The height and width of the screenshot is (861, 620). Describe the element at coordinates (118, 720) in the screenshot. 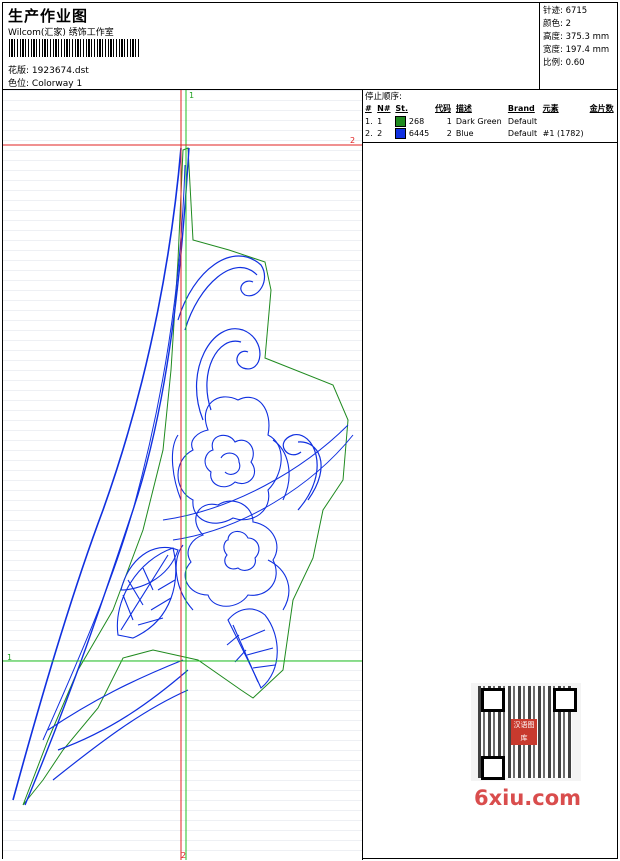

I see `blue-branch-lower` at that location.